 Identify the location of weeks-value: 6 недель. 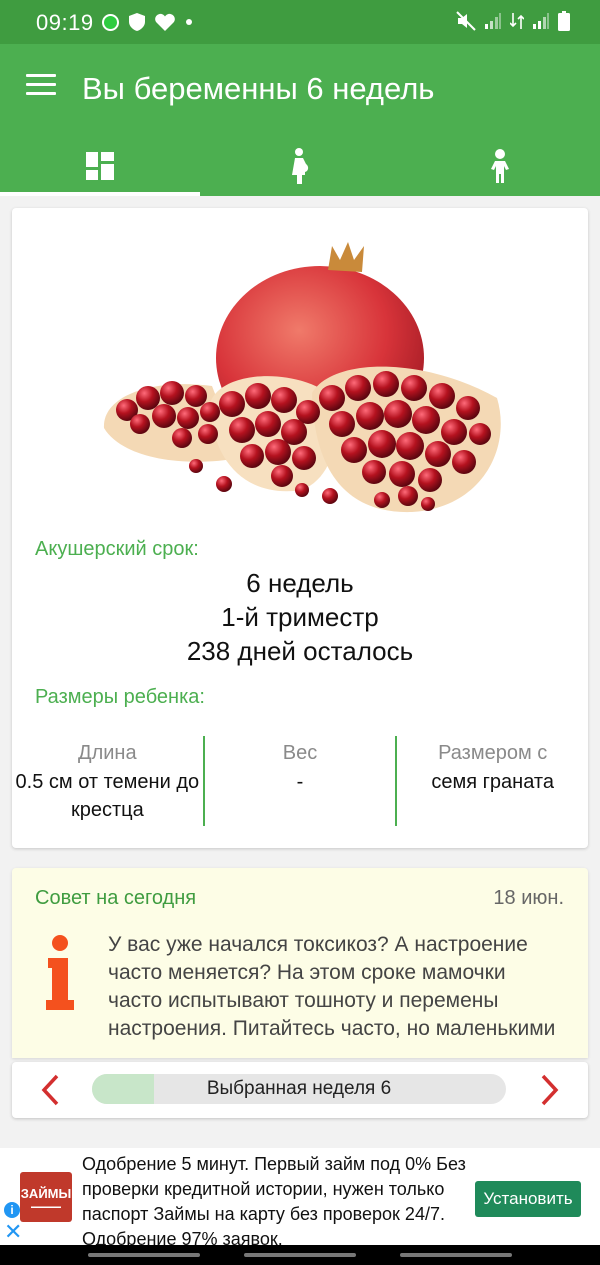
(300, 583).